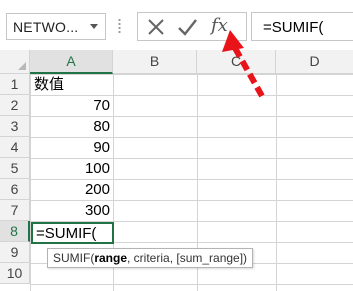 The height and width of the screenshot is (291, 353). I want to click on row-header-9: 9, so click(15, 252).